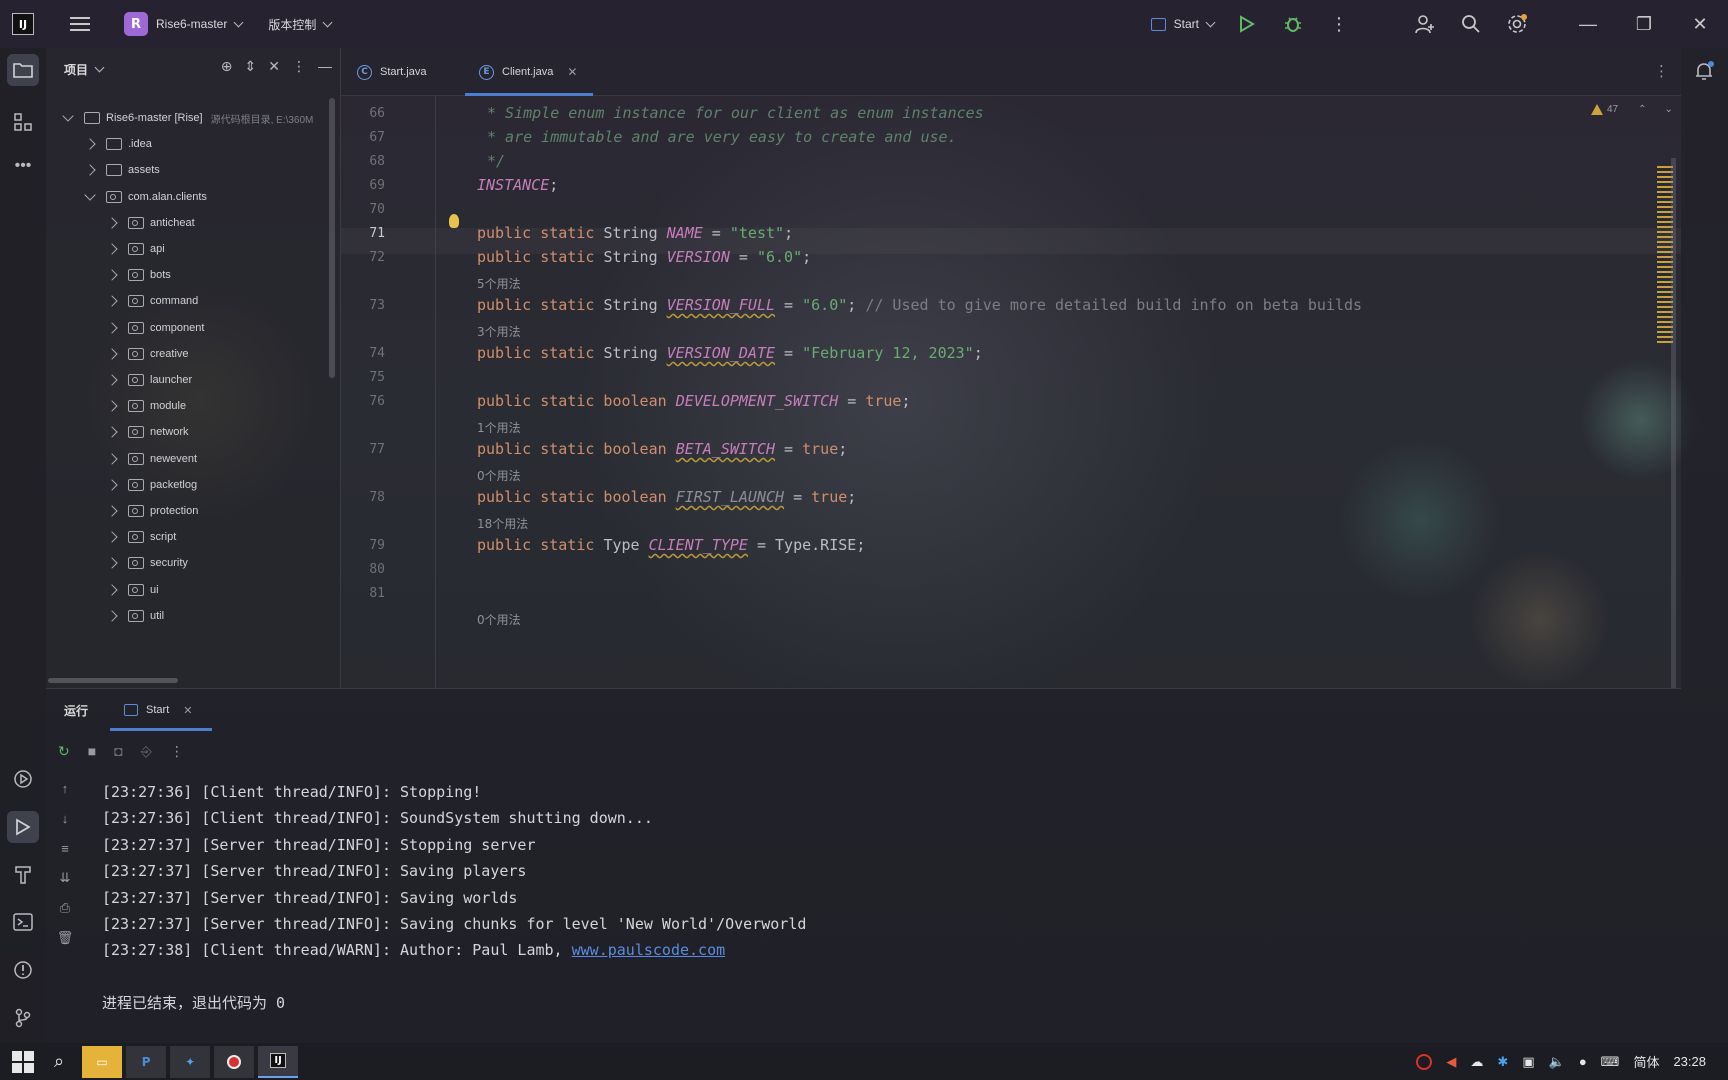  What do you see at coordinates (141, 537) in the screenshot?
I see `tree-item-script: script` at bounding box center [141, 537].